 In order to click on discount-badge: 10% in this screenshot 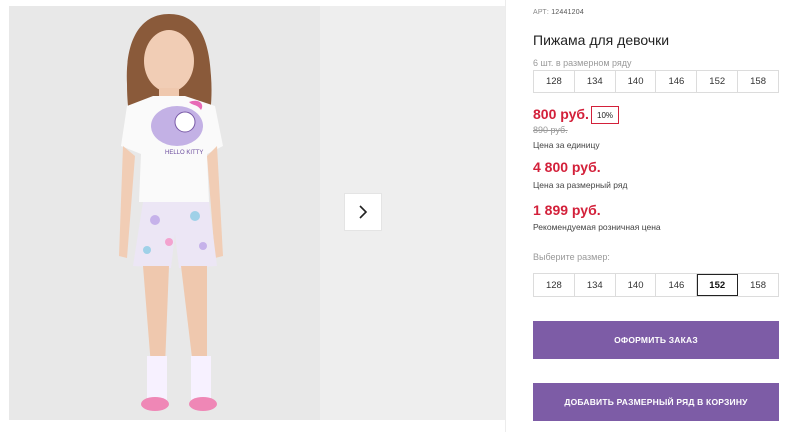, I will do `click(605, 115)`.